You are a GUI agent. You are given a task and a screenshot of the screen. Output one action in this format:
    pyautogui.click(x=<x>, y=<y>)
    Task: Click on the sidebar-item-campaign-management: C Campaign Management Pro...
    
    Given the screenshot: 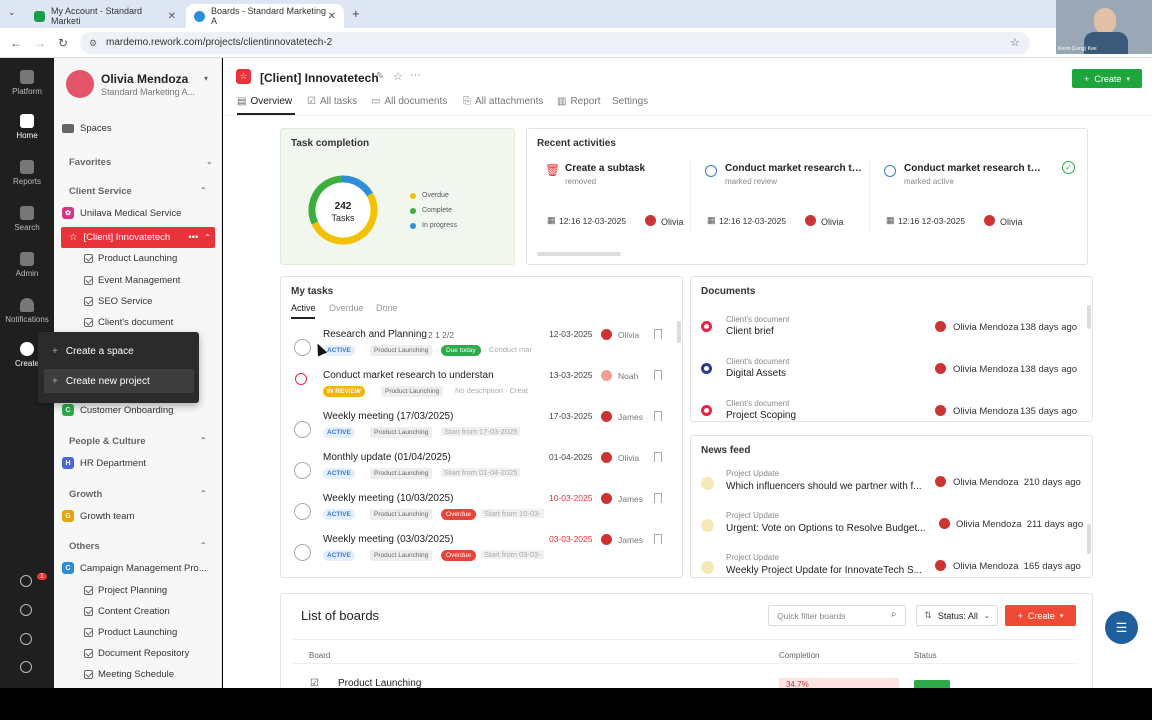 What is the action you would take?
    pyautogui.click(x=138, y=568)
    